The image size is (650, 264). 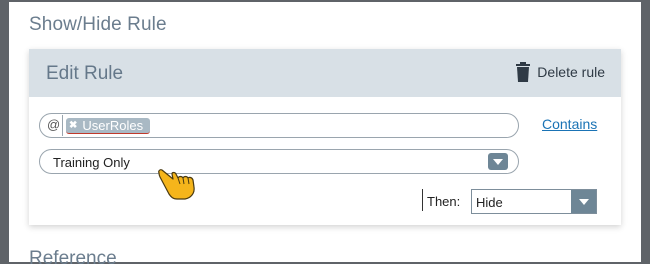 What do you see at coordinates (179, 183) in the screenshot?
I see `hand-pointer-icon` at bounding box center [179, 183].